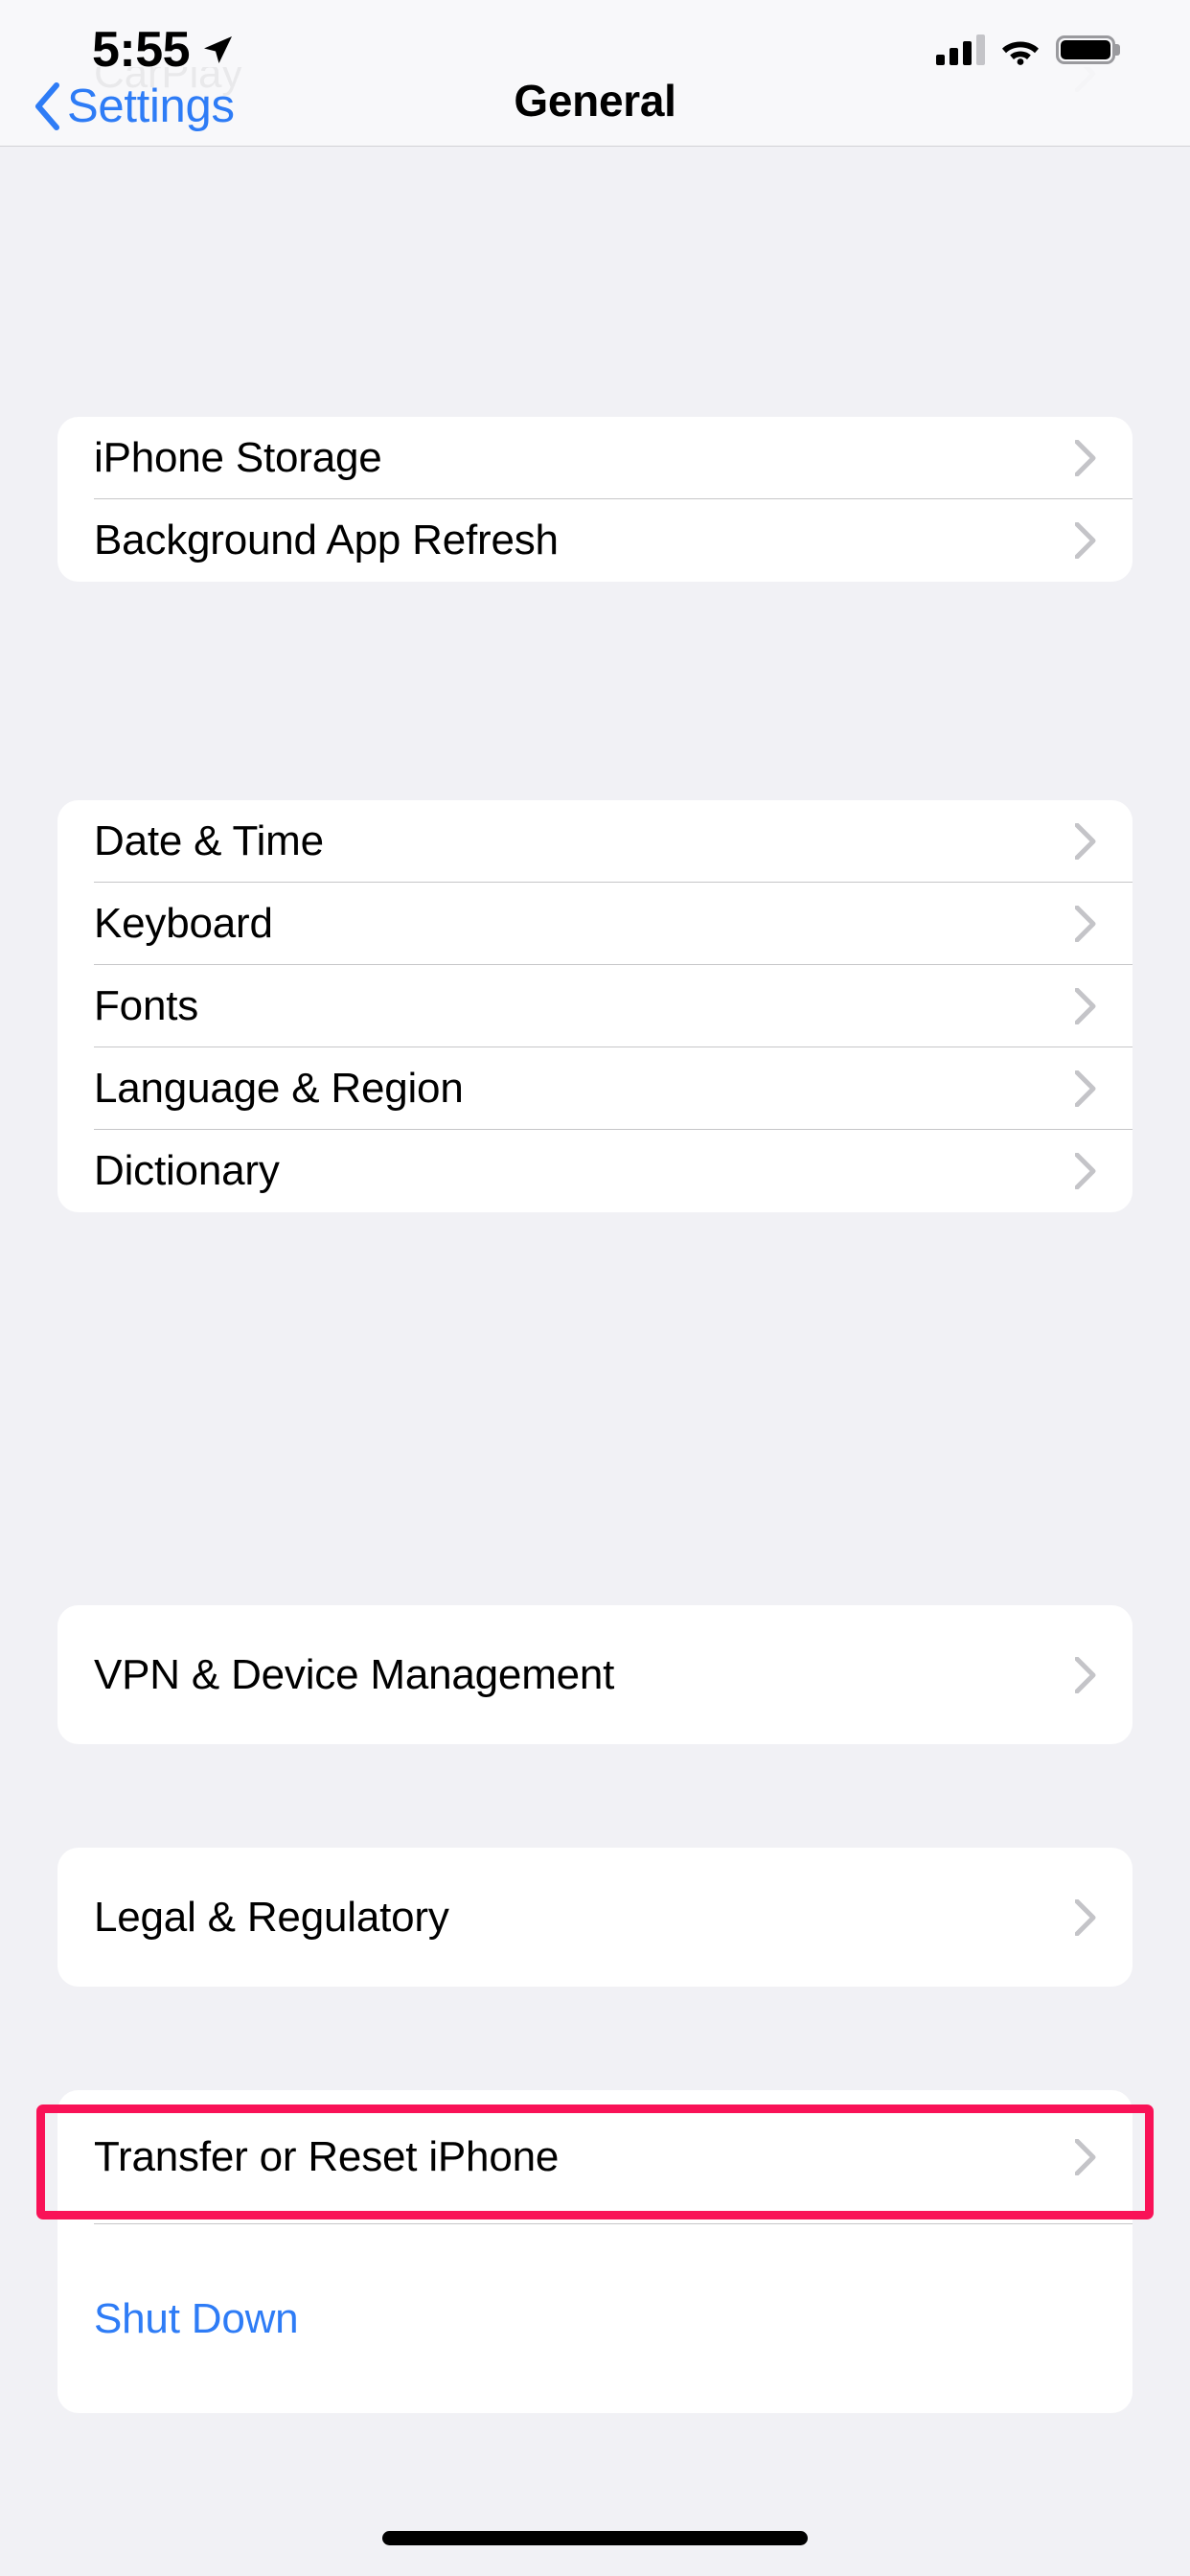 This screenshot has width=1190, height=2576. What do you see at coordinates (326, 540) in the screenshot?
I see `row-label: Background App Refresh` at bounding box center [326, 540].